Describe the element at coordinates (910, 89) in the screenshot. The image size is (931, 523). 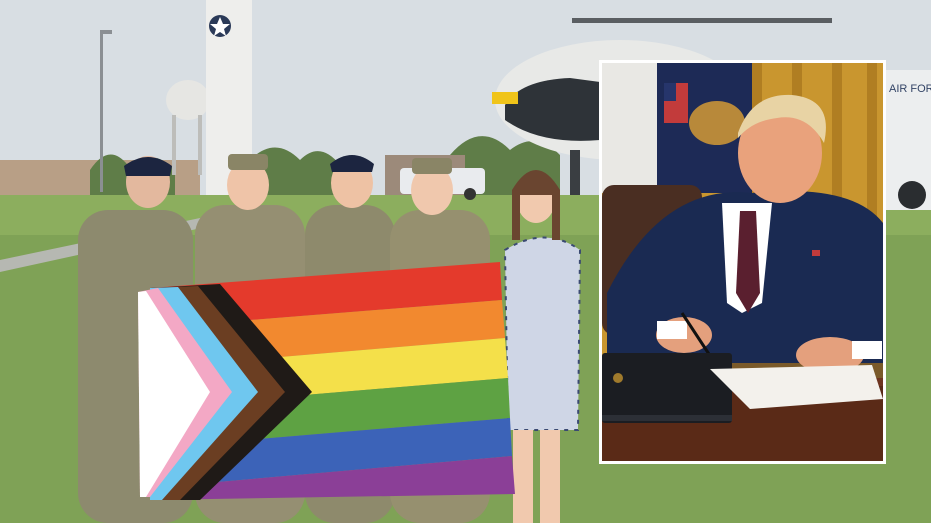
I see `trailer-text: AIR FOR` at that location.